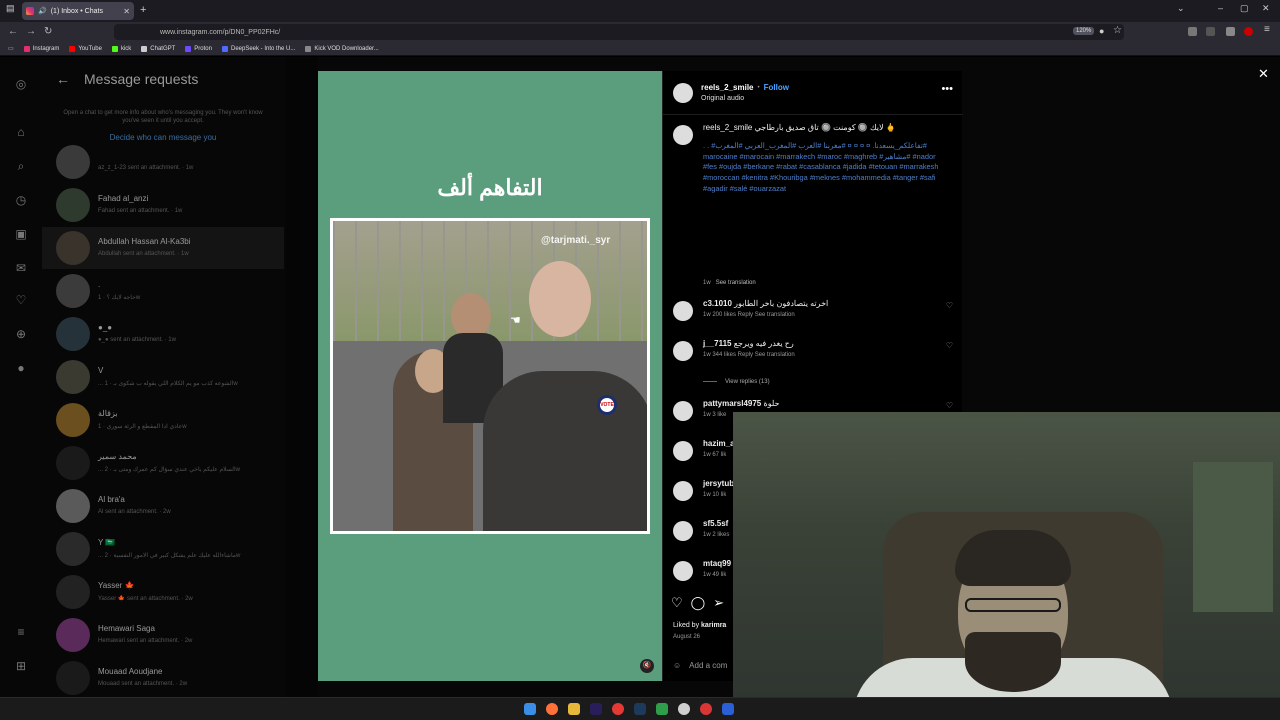 The height and width of the screenshot is (720, 1280). Describe the element at coordinates (718, 603) in the screenshot. I see `share-icon: ➢` at that location.